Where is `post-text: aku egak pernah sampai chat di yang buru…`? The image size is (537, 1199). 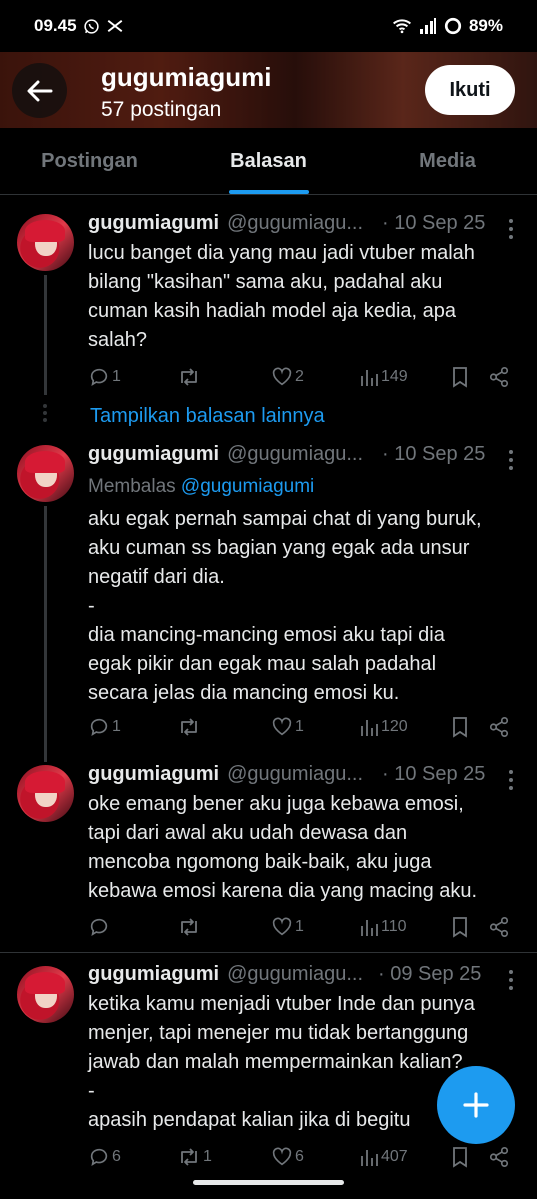 post-text: aku egak pernah sampai chat di yang buru… is located at coordinates (285, 606).